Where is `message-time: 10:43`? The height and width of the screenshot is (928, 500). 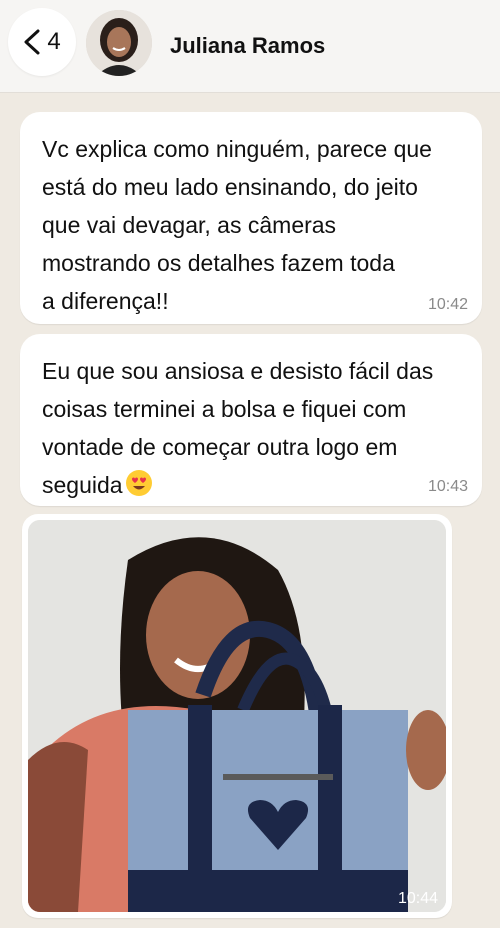 message-time: 10:43 is located at coordinates (447, 486).